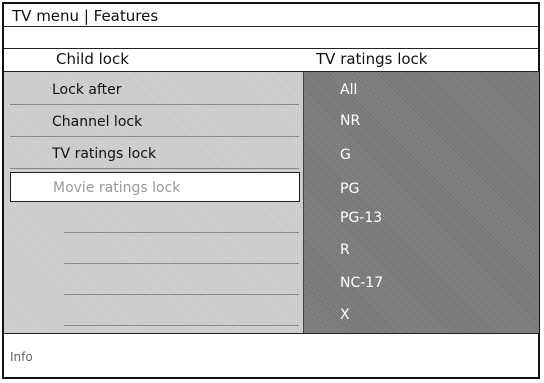 This screenshot has width=544, height=383. Describe the element at coordinates (345, 155) in the screenshot. I see `rating-option-g: G` at that location.